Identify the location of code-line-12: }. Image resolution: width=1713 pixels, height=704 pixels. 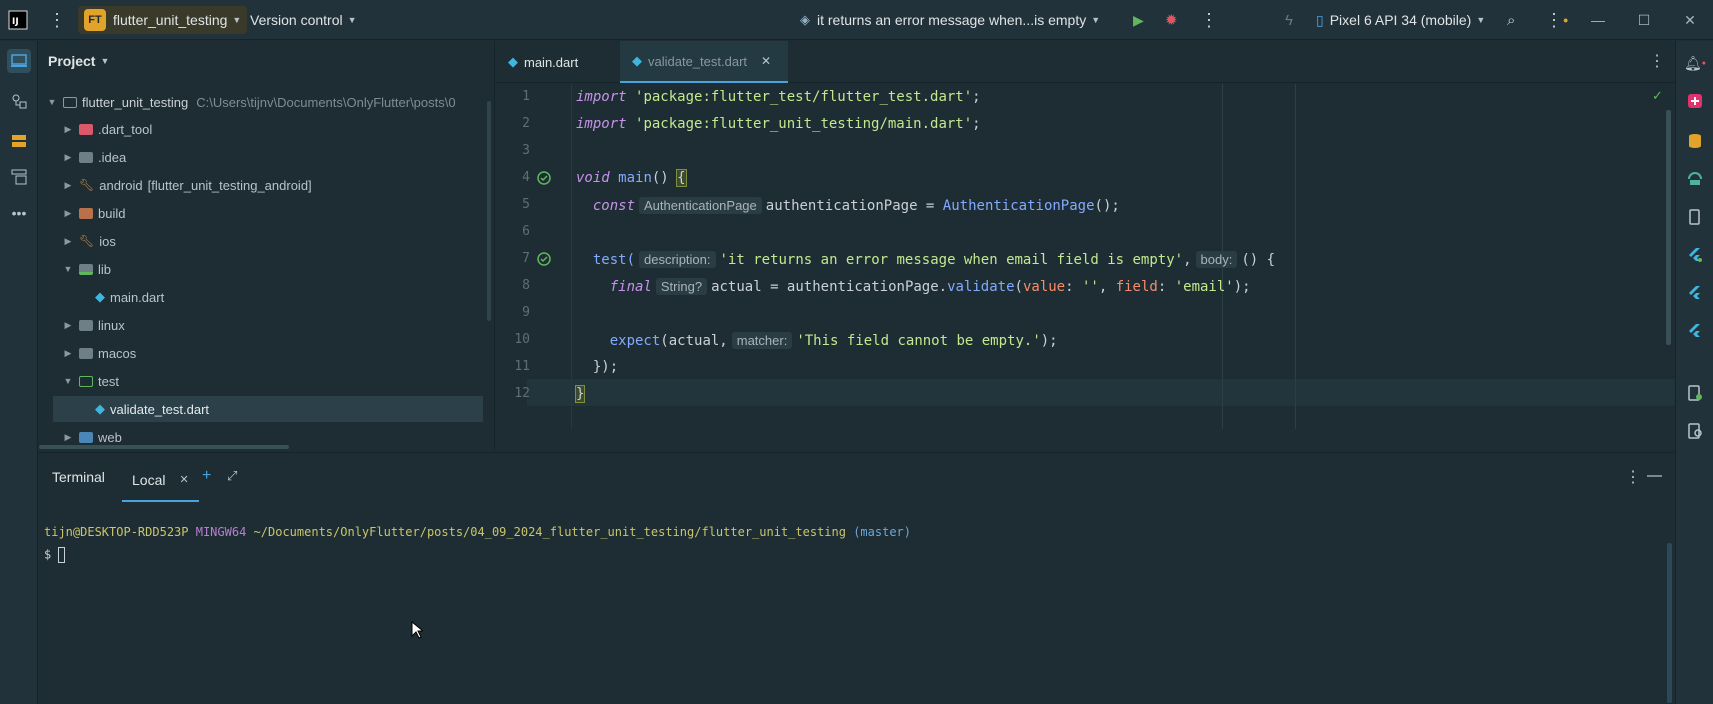
(580, 394).